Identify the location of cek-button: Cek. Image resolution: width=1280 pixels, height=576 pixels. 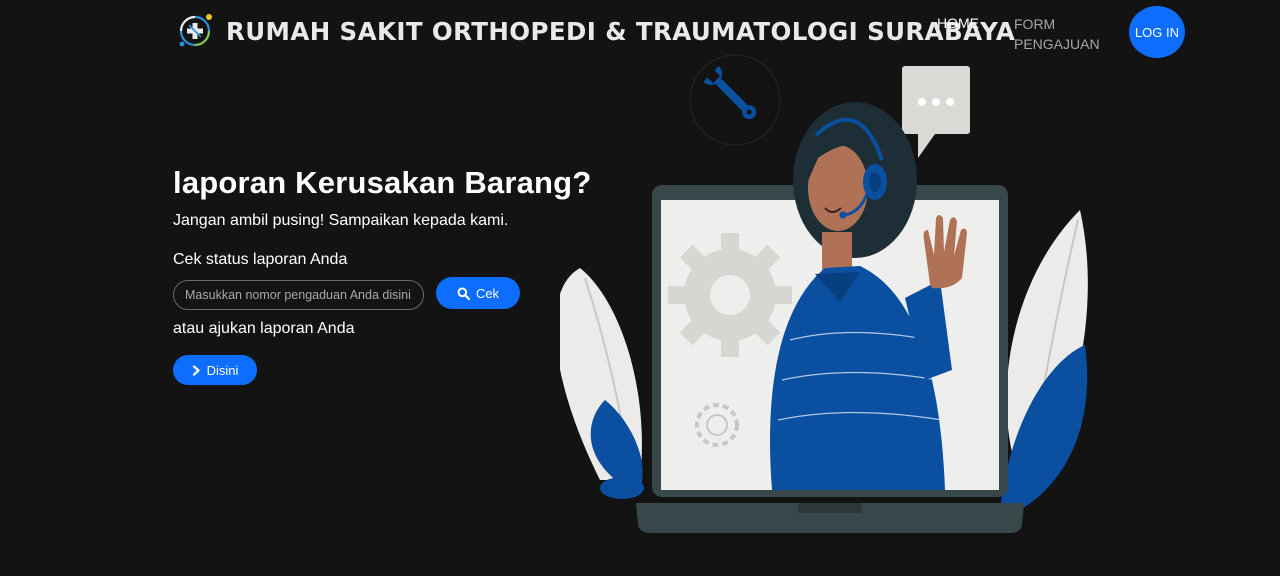
(478, 293).